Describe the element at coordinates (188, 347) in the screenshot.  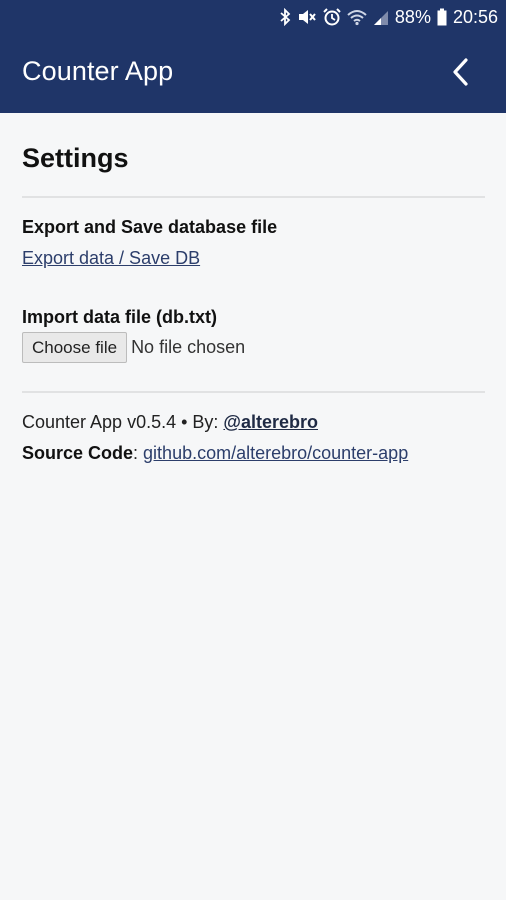
I see `file-status: No file chosen` at that location.